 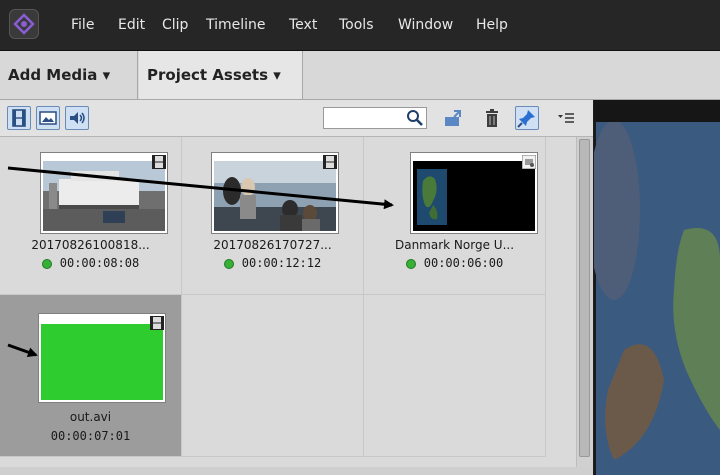 I want to click on asset-name: out.avi, so click(x=90, y=417).